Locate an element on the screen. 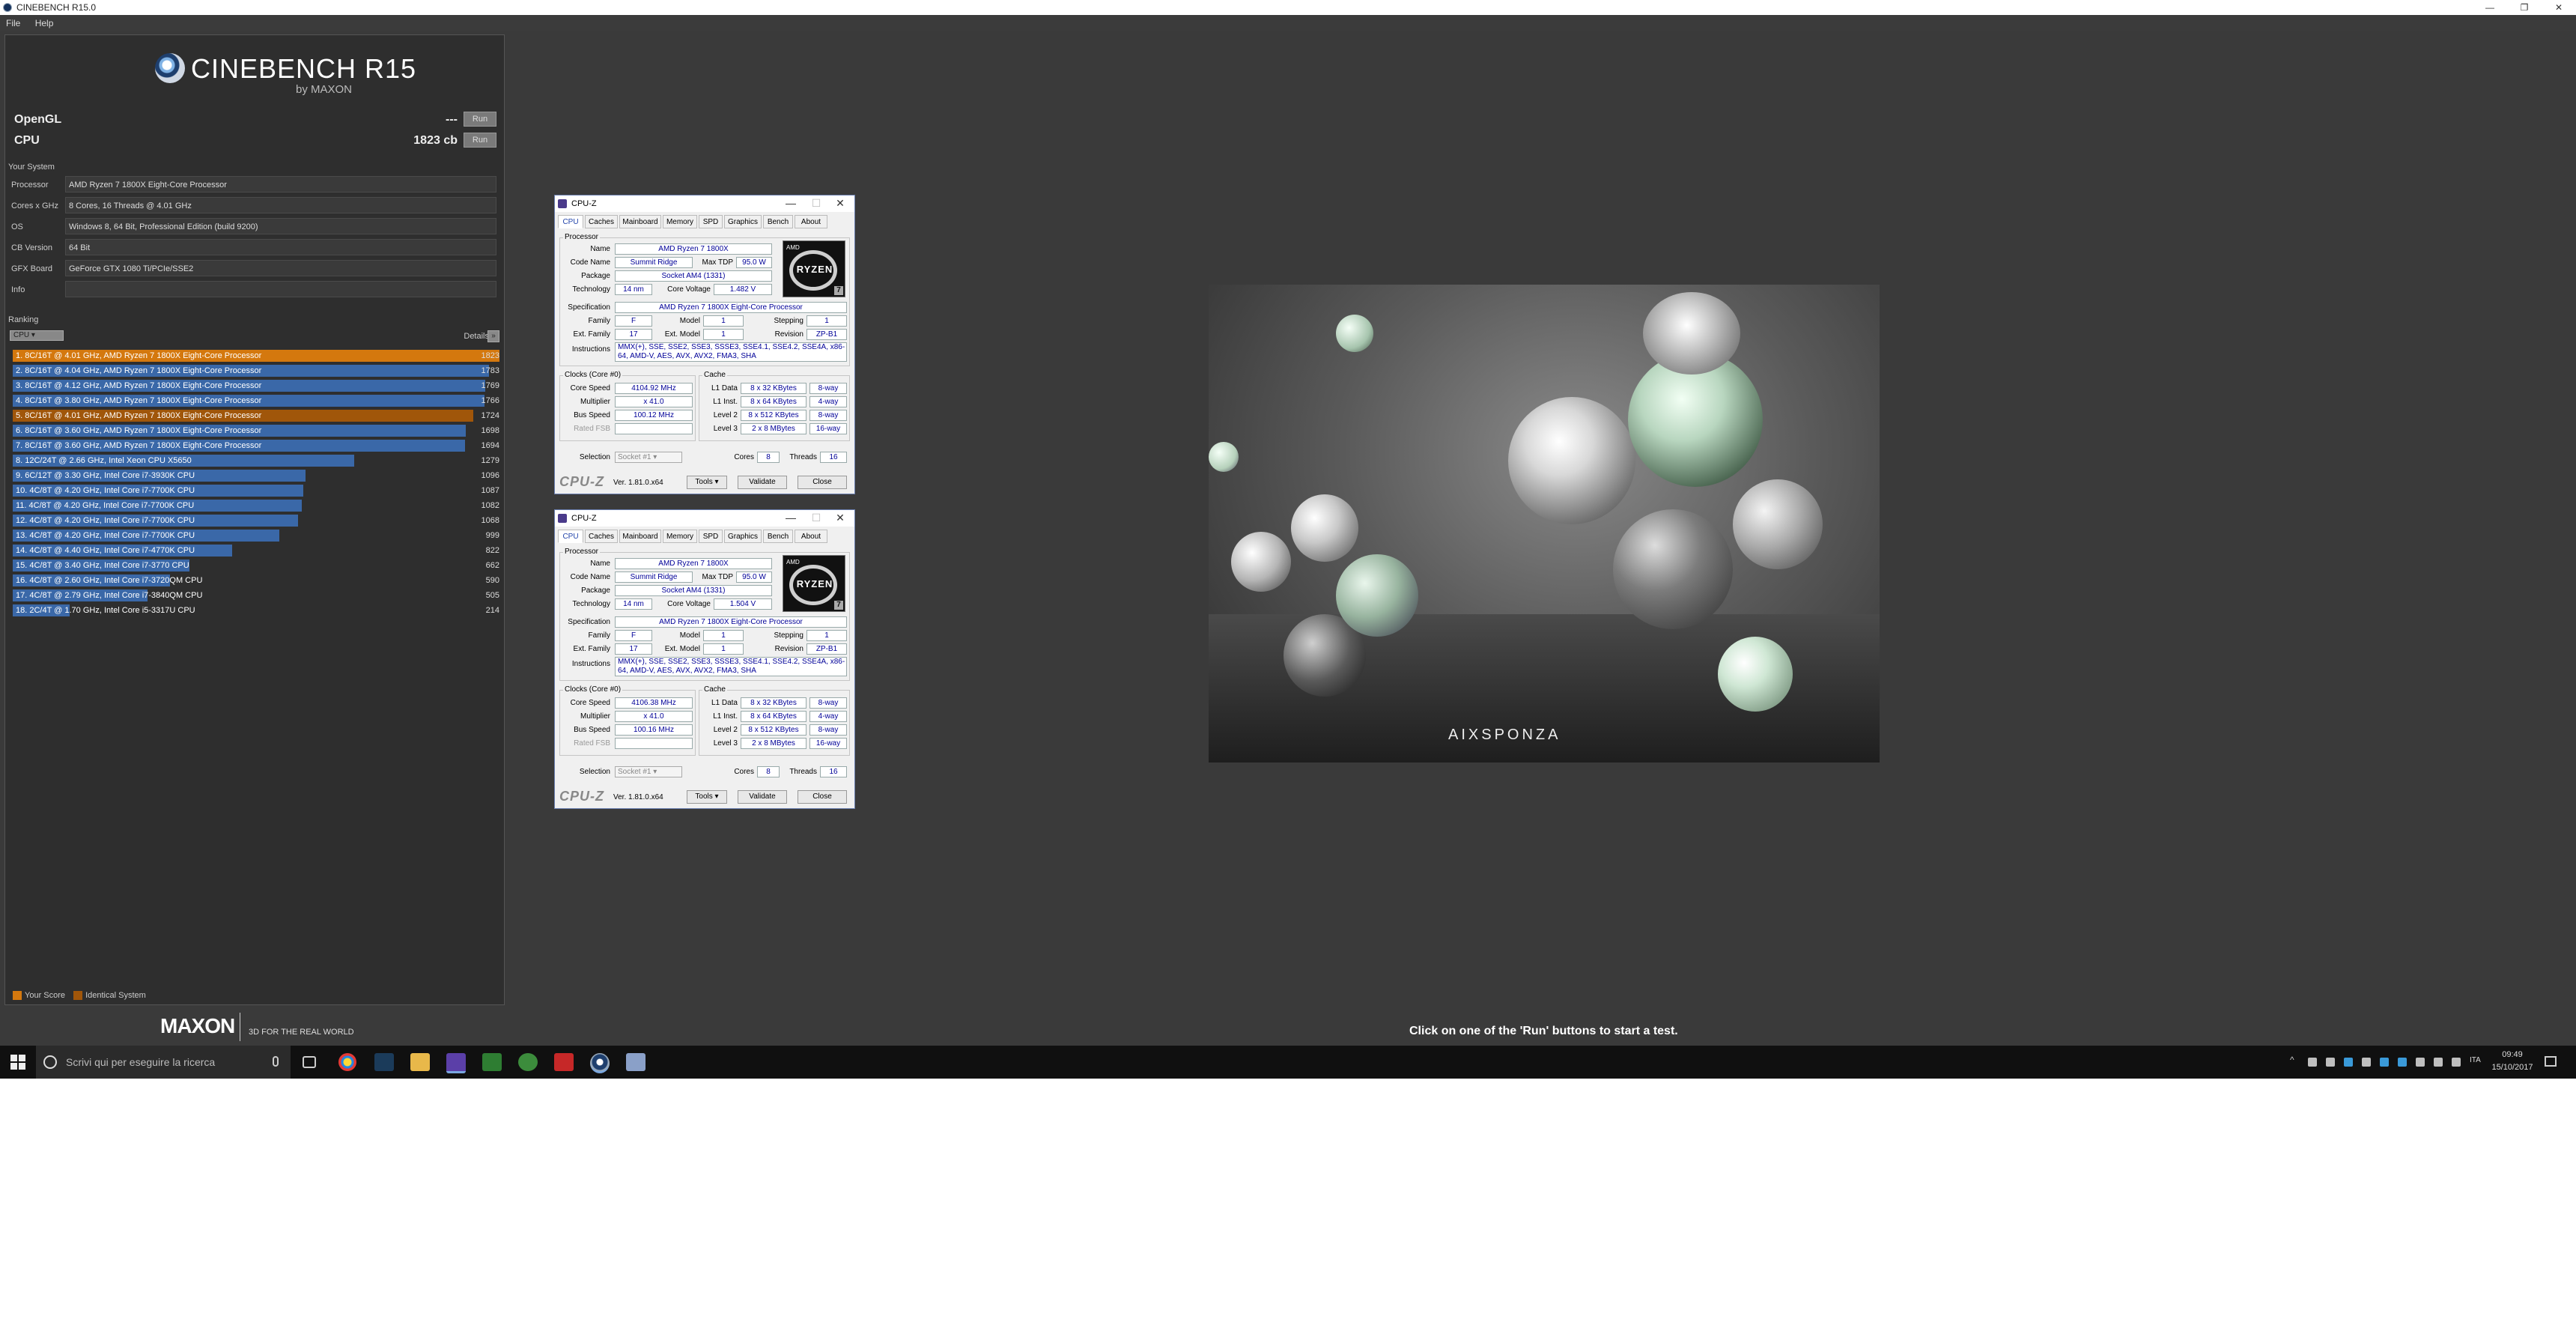  field-l1-data-way: 8-way is located at coordinates (828, 703).